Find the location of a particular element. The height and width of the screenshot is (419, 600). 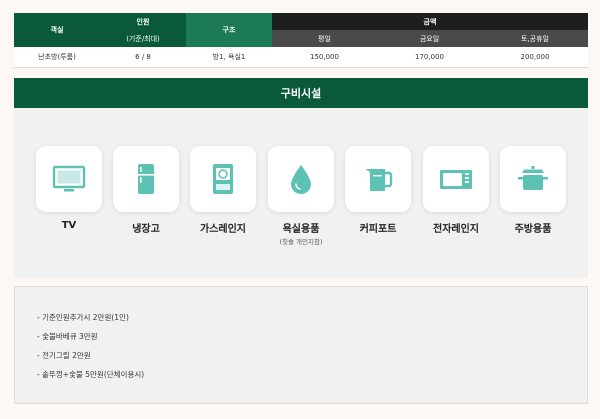

header-weekend: 토,공휴일 is located at coordinates (535, 38).